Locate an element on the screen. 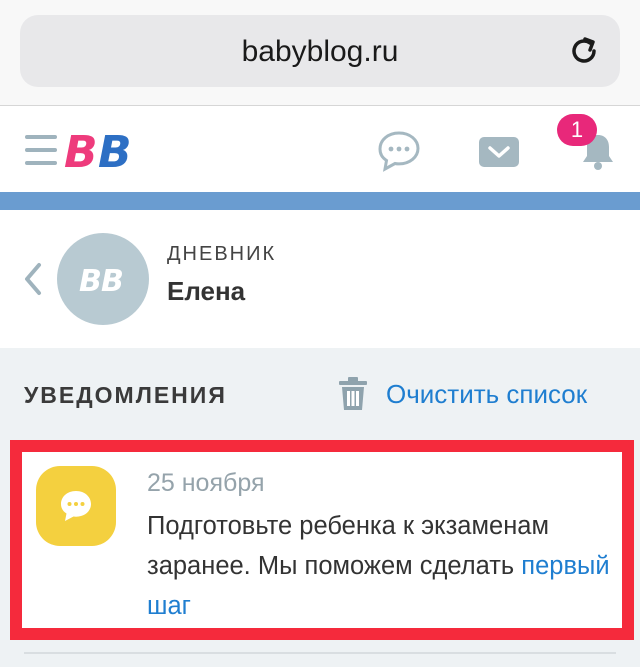 The height and width of the screenshot is (667, 640). clear-list-label: Очистить список is located at coordinates (487, 393).